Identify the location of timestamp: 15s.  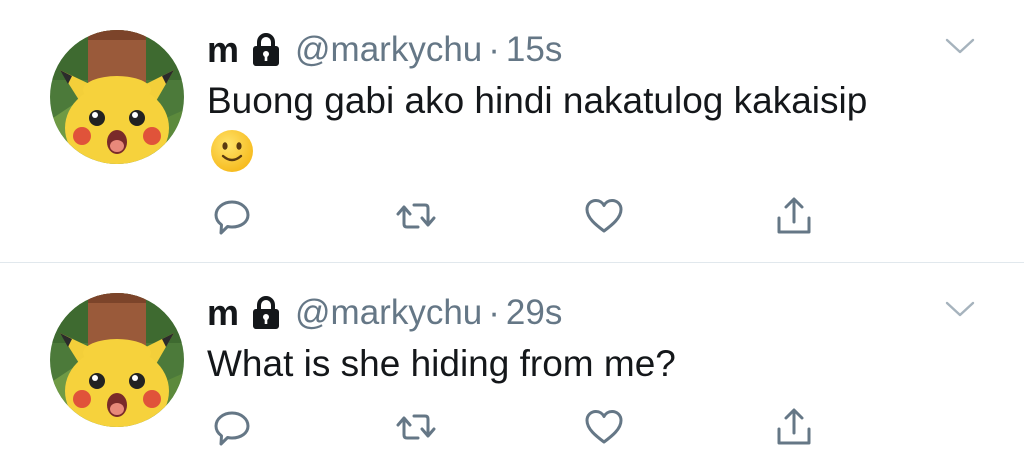
(534, 50).